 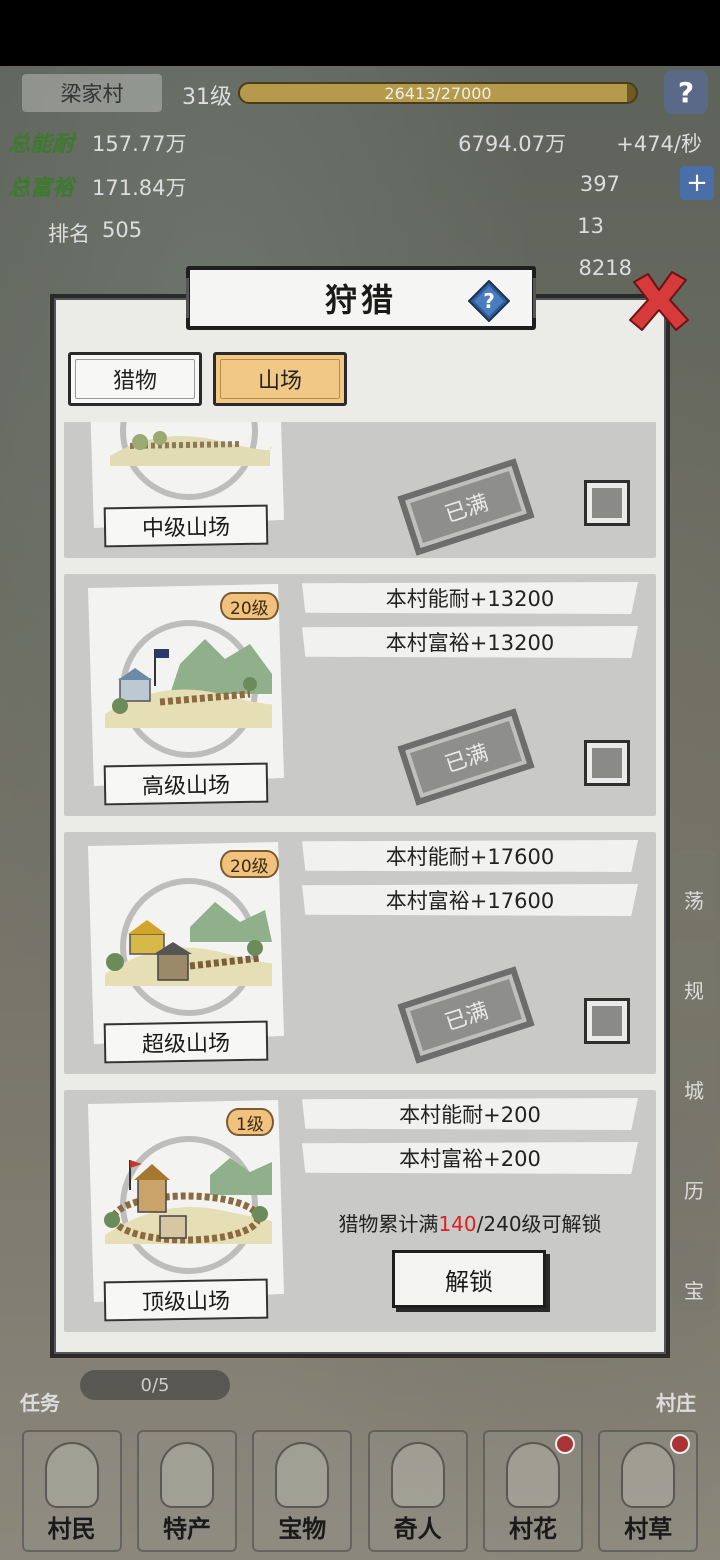 I want to click on stat-label-wealth: 总富裕, so click(x=41, y=188).